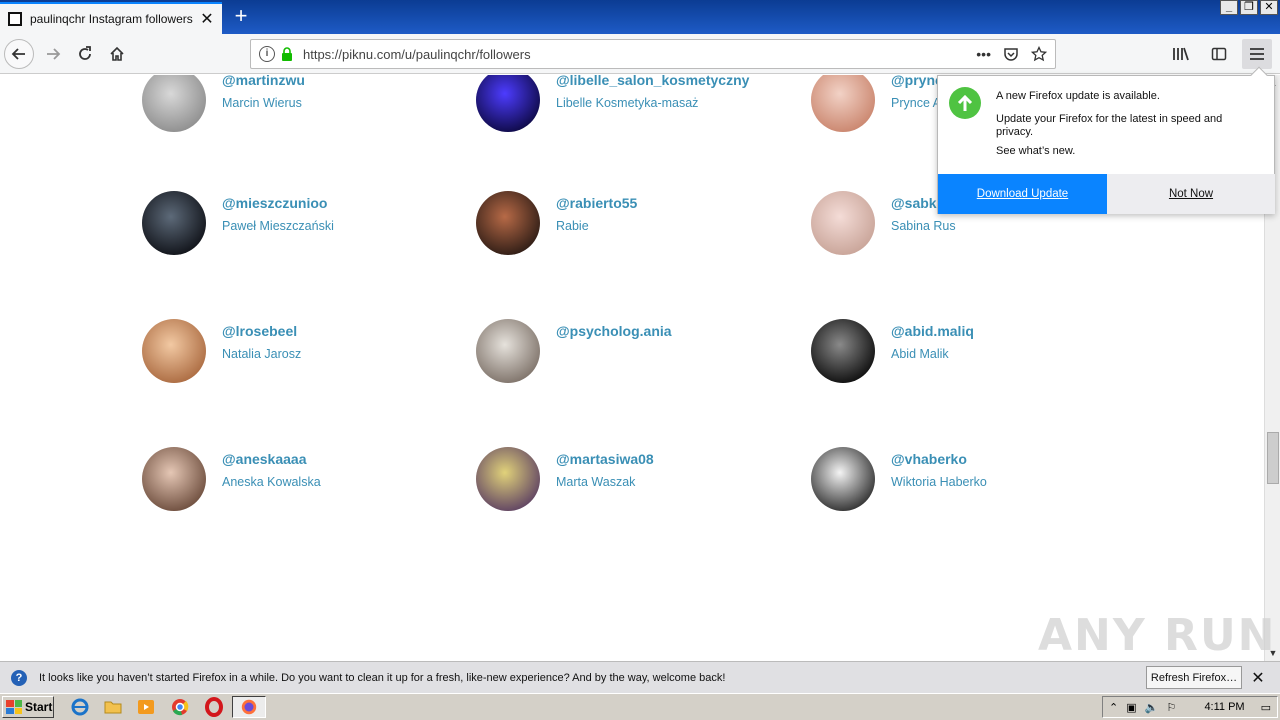  I want to click on follower-name: Wiktoria Haberko, so click(939, 482).